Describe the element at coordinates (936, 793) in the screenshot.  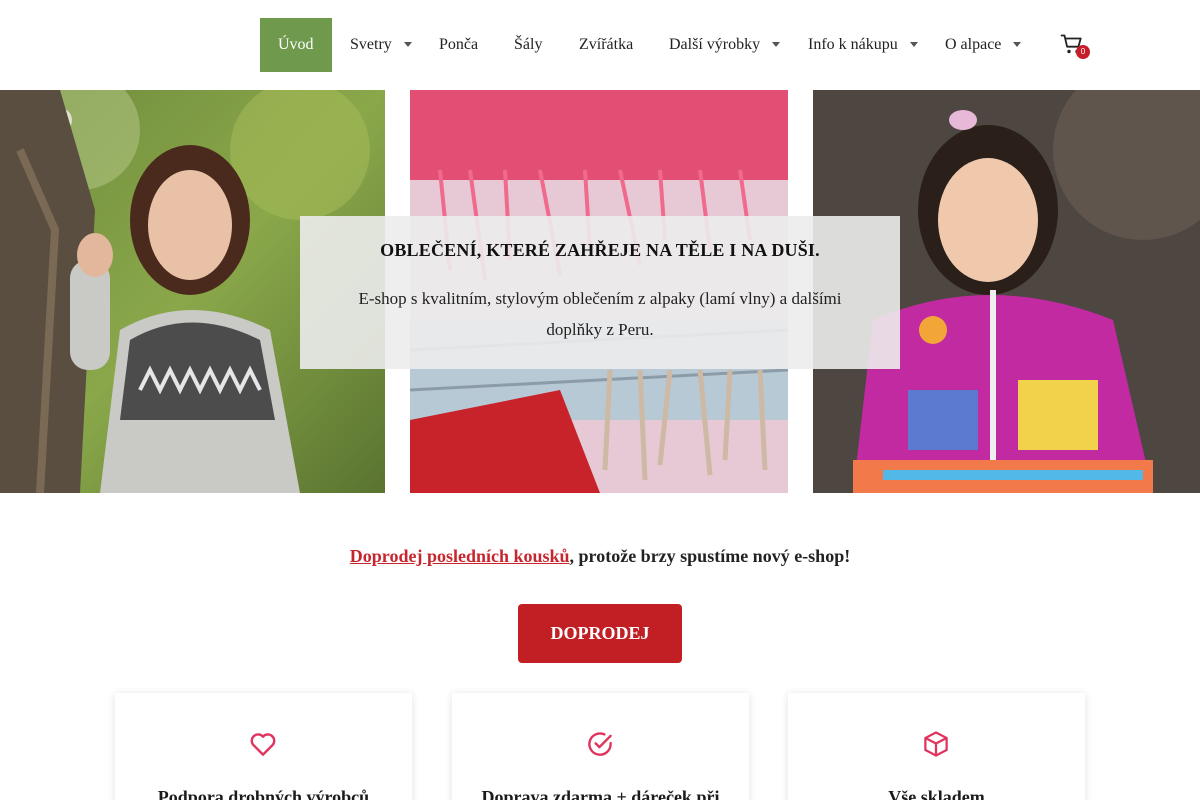
I see `feature-title: Vše skladem` at that location.